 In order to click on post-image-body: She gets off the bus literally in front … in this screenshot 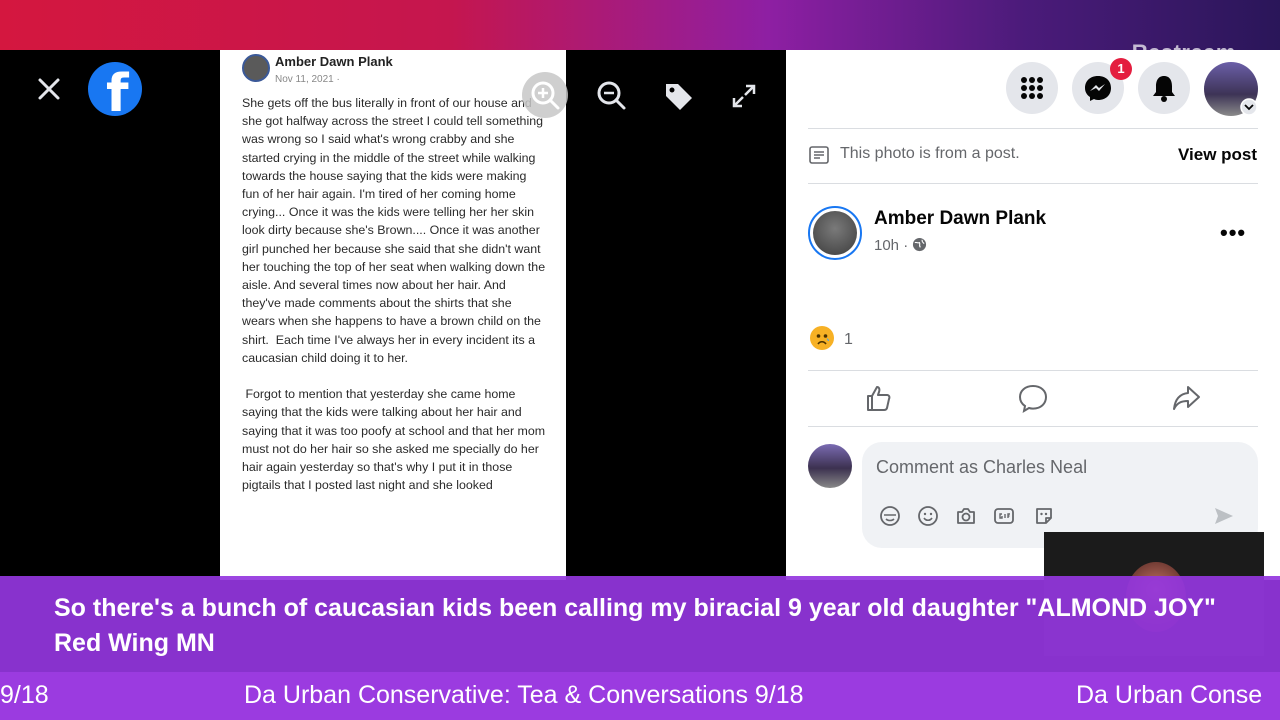, I will do `click(394, 294)`.